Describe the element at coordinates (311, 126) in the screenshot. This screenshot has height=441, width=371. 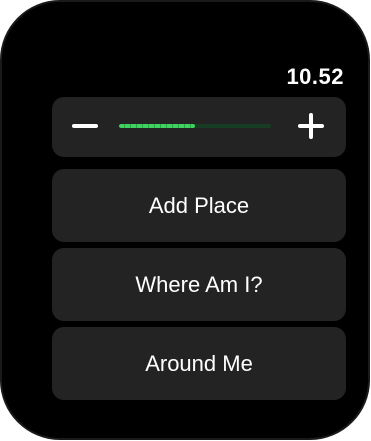
I see `plus-icon` at that location.